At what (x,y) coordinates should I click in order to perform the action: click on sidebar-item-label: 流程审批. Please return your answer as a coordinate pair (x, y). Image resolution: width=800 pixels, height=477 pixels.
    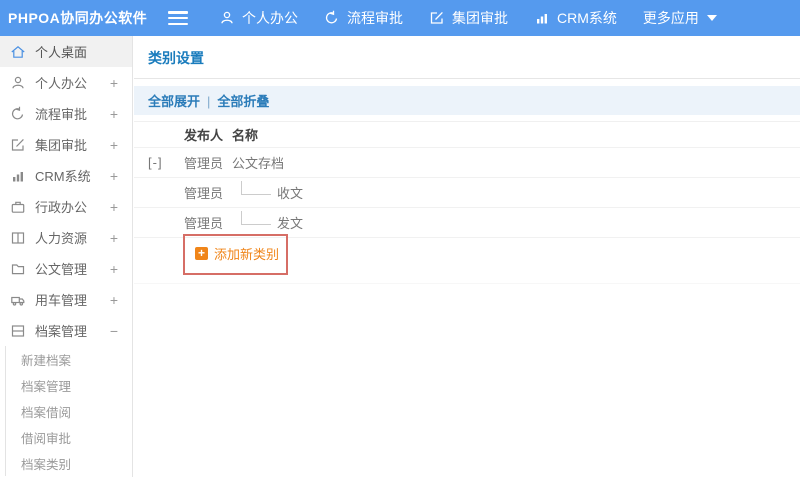
    Looking at the image, I should click on (61, 114).